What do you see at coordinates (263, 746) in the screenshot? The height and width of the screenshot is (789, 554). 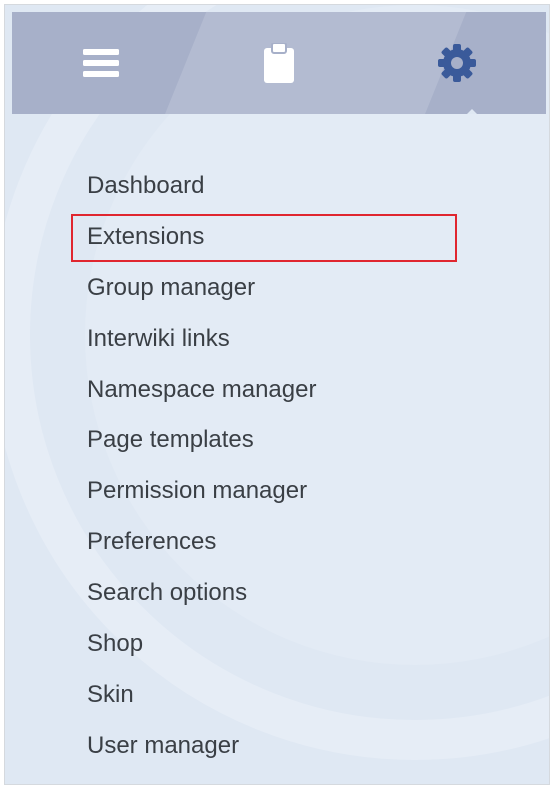 I see `menu-item-user-manager: User manager` at bounding box center [263, 746].